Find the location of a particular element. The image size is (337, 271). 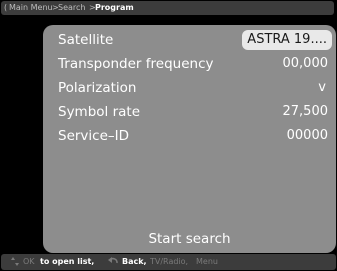

start-search-button: Start search is located at coordinates (189, 239).